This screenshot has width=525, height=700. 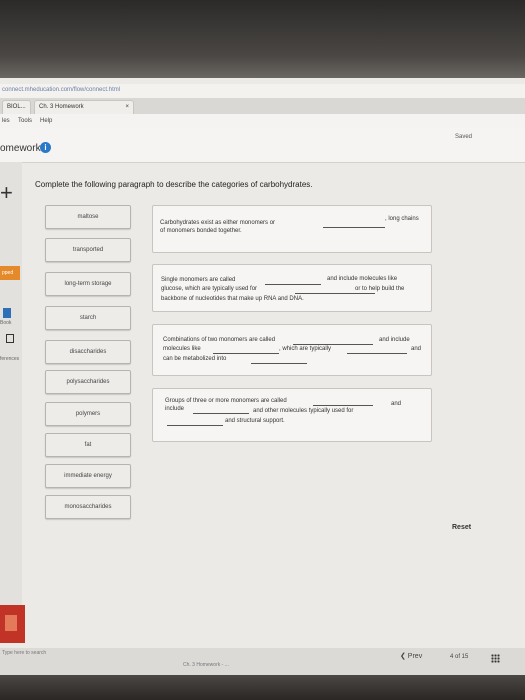 What do you see at coordinates (175, 409) in the screenshot?
I see `sentence-text: include` at bounding box center [175, 409].